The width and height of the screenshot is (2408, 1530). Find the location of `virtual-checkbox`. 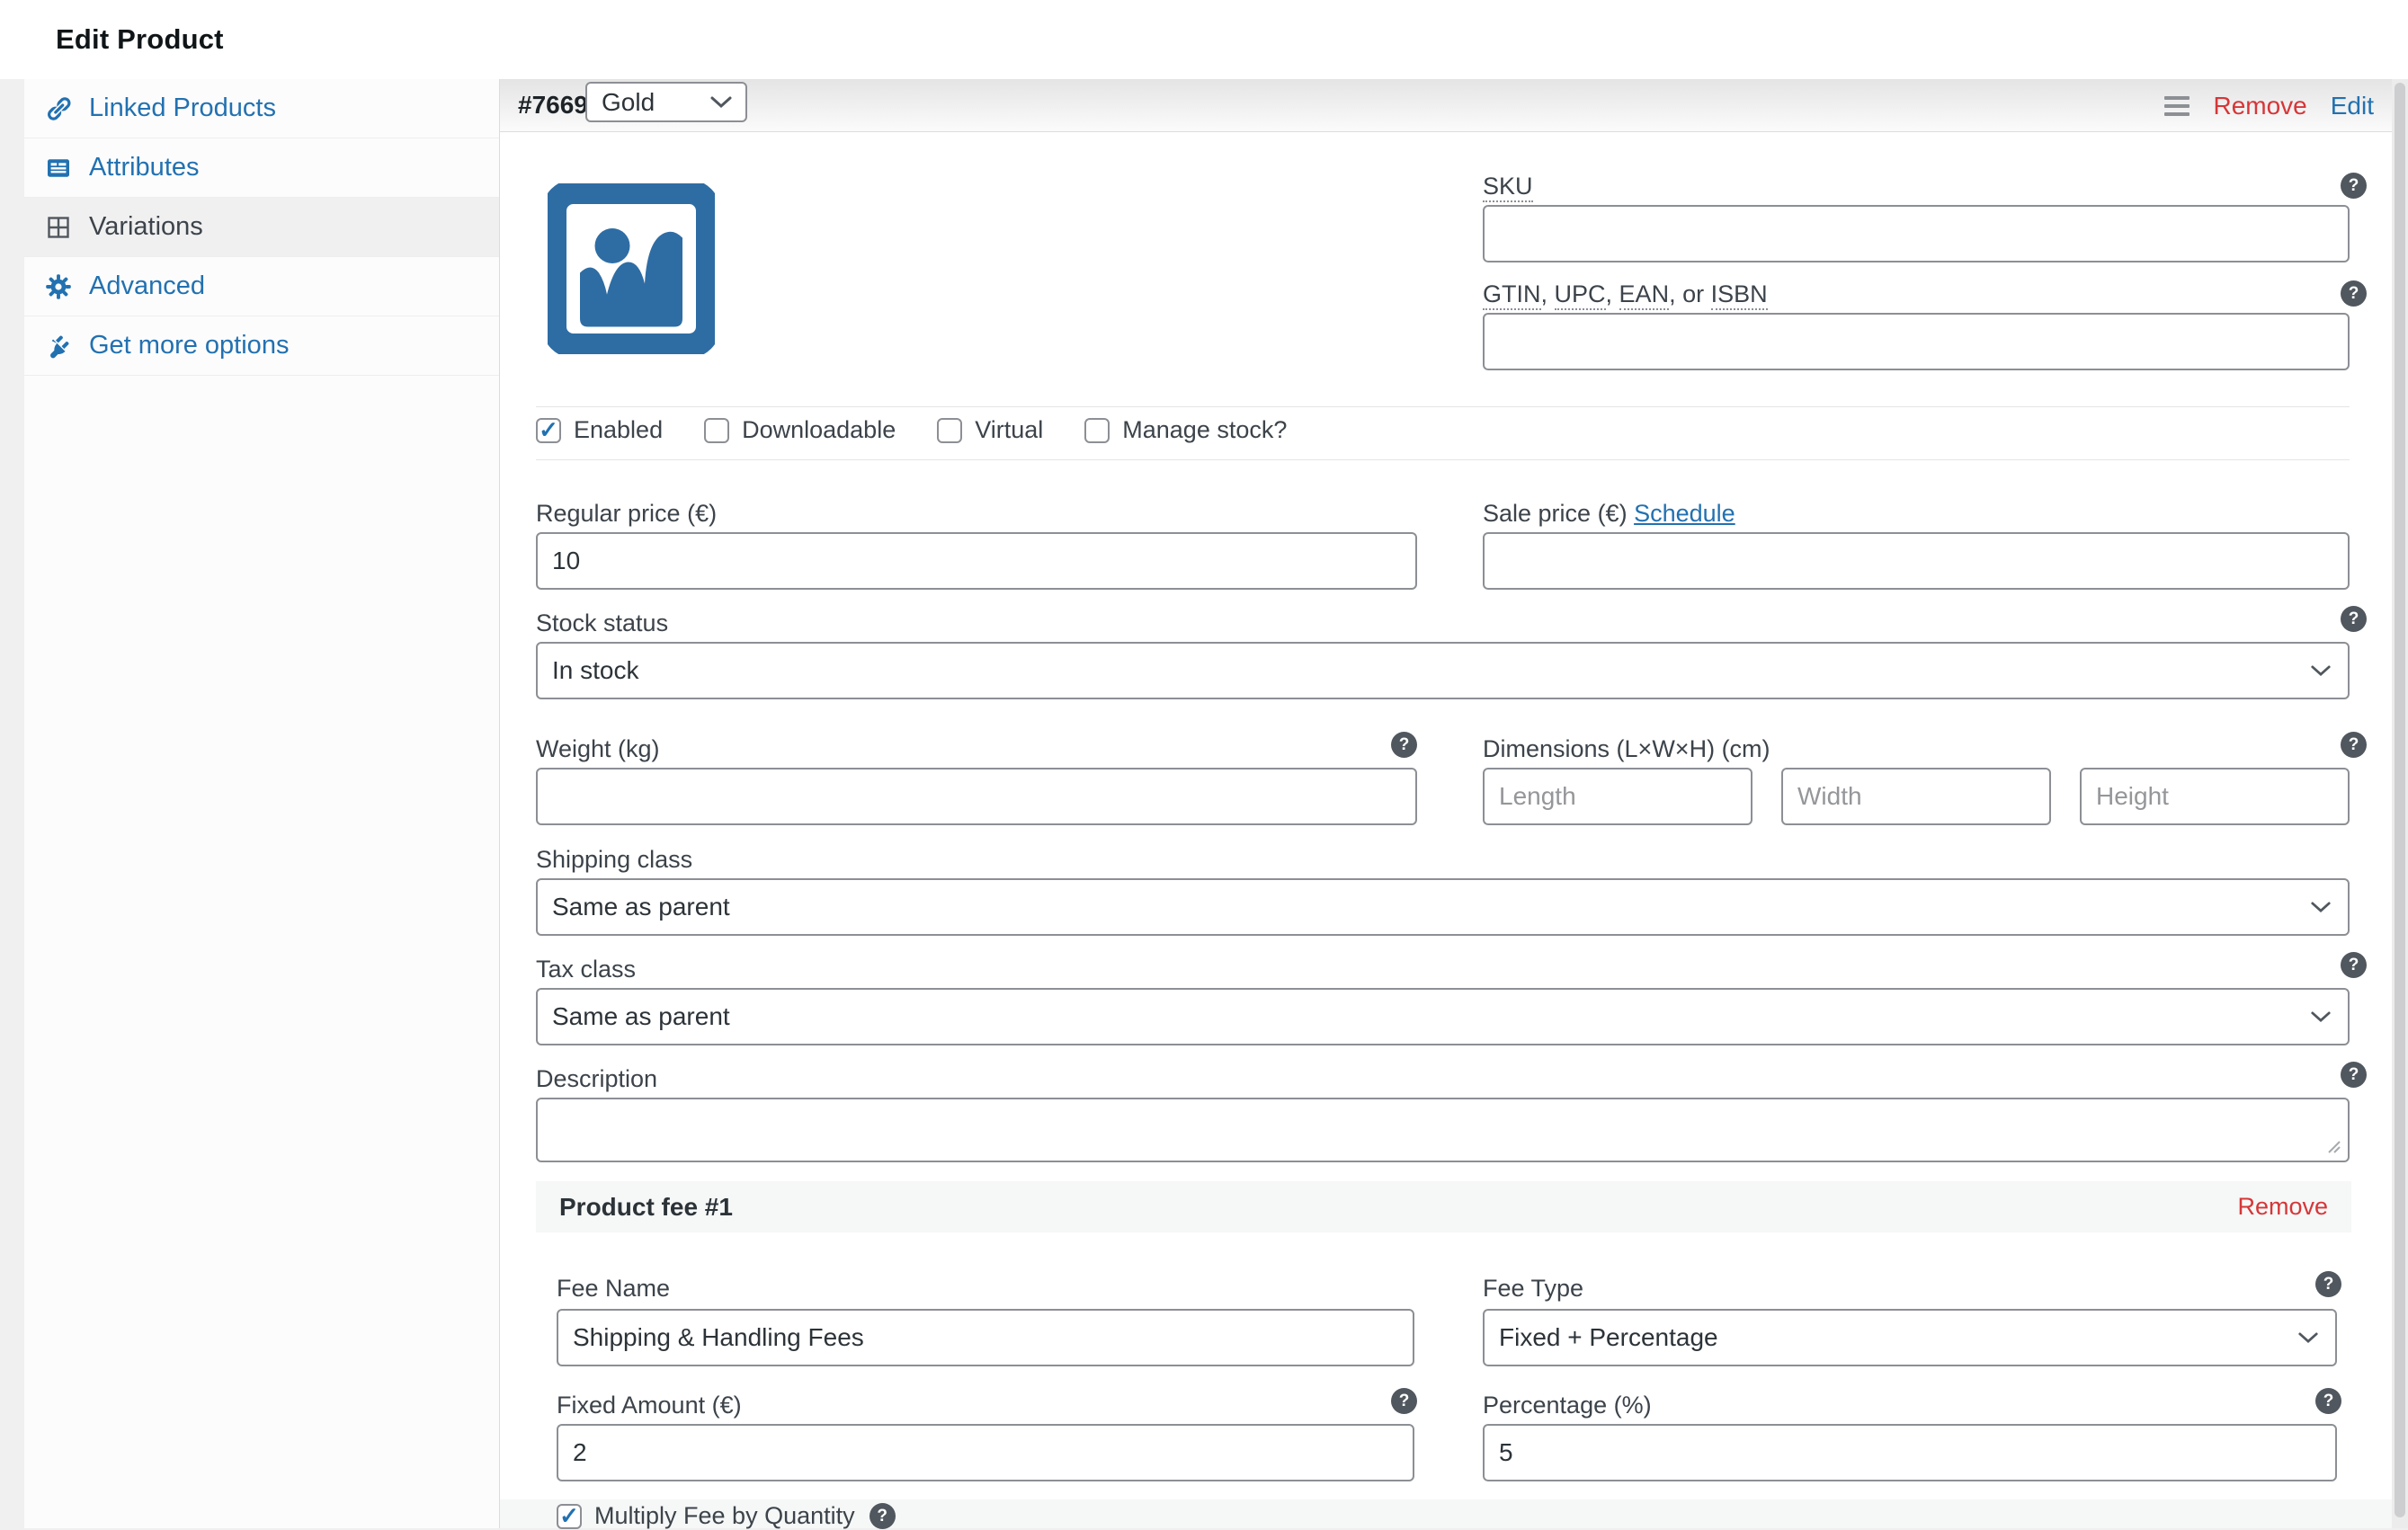

virtual-checkbox is located at coordinates (950, 430).